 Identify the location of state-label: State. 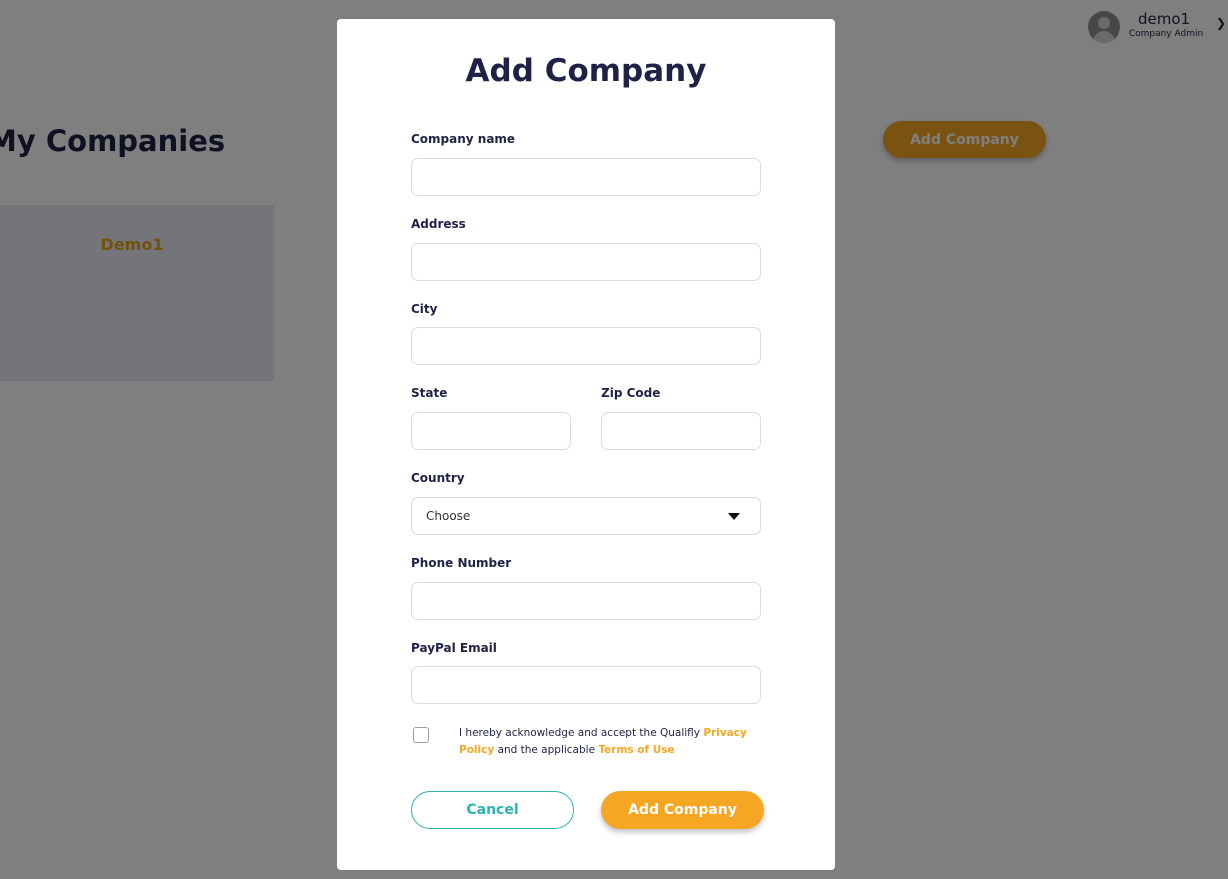
(429, 393).